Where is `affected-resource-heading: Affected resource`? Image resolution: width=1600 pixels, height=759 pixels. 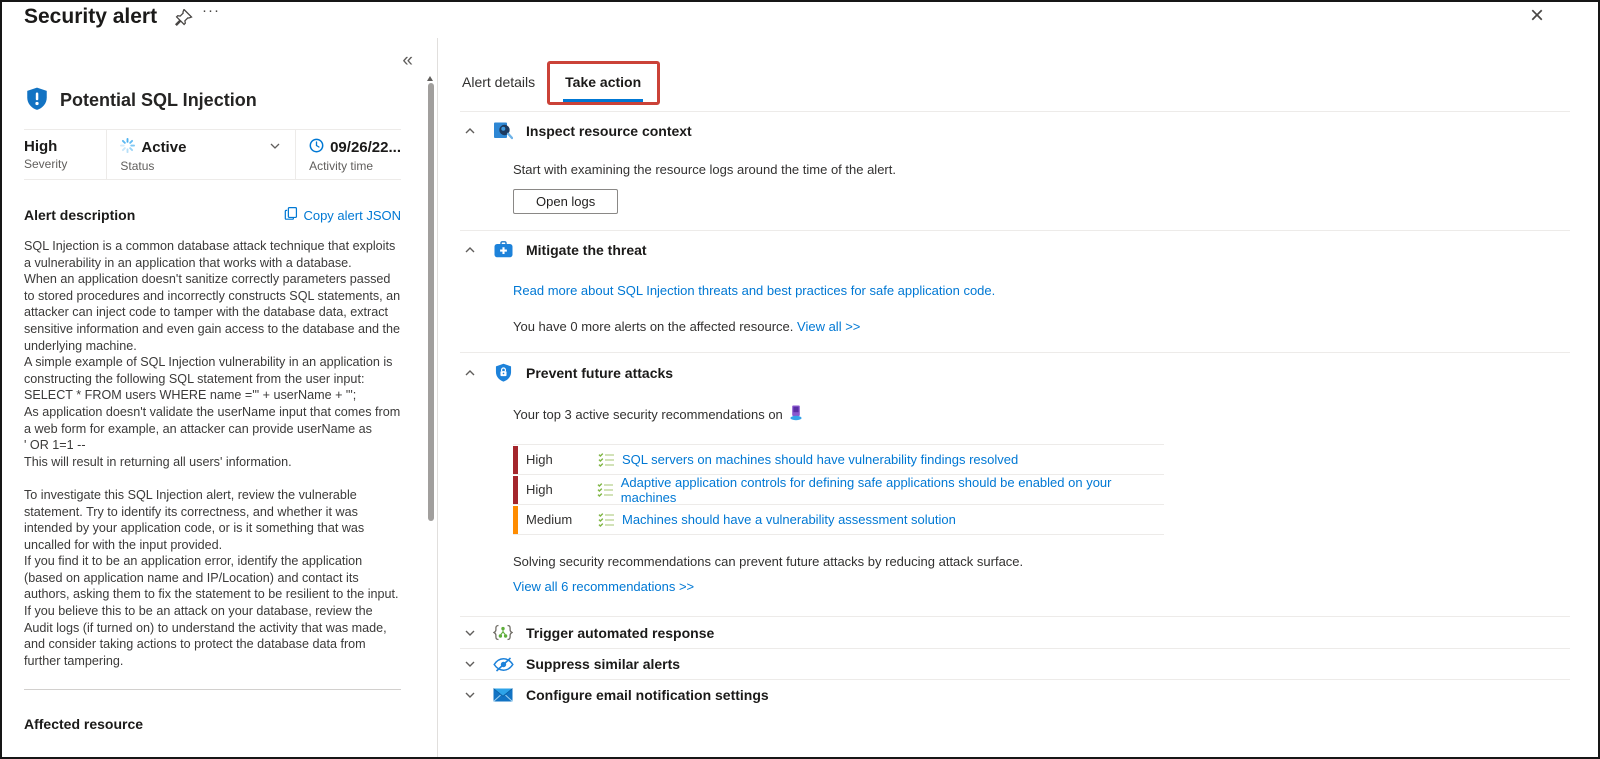
affected-resource-heading: Affected resource is located at coordinates (84, 724).